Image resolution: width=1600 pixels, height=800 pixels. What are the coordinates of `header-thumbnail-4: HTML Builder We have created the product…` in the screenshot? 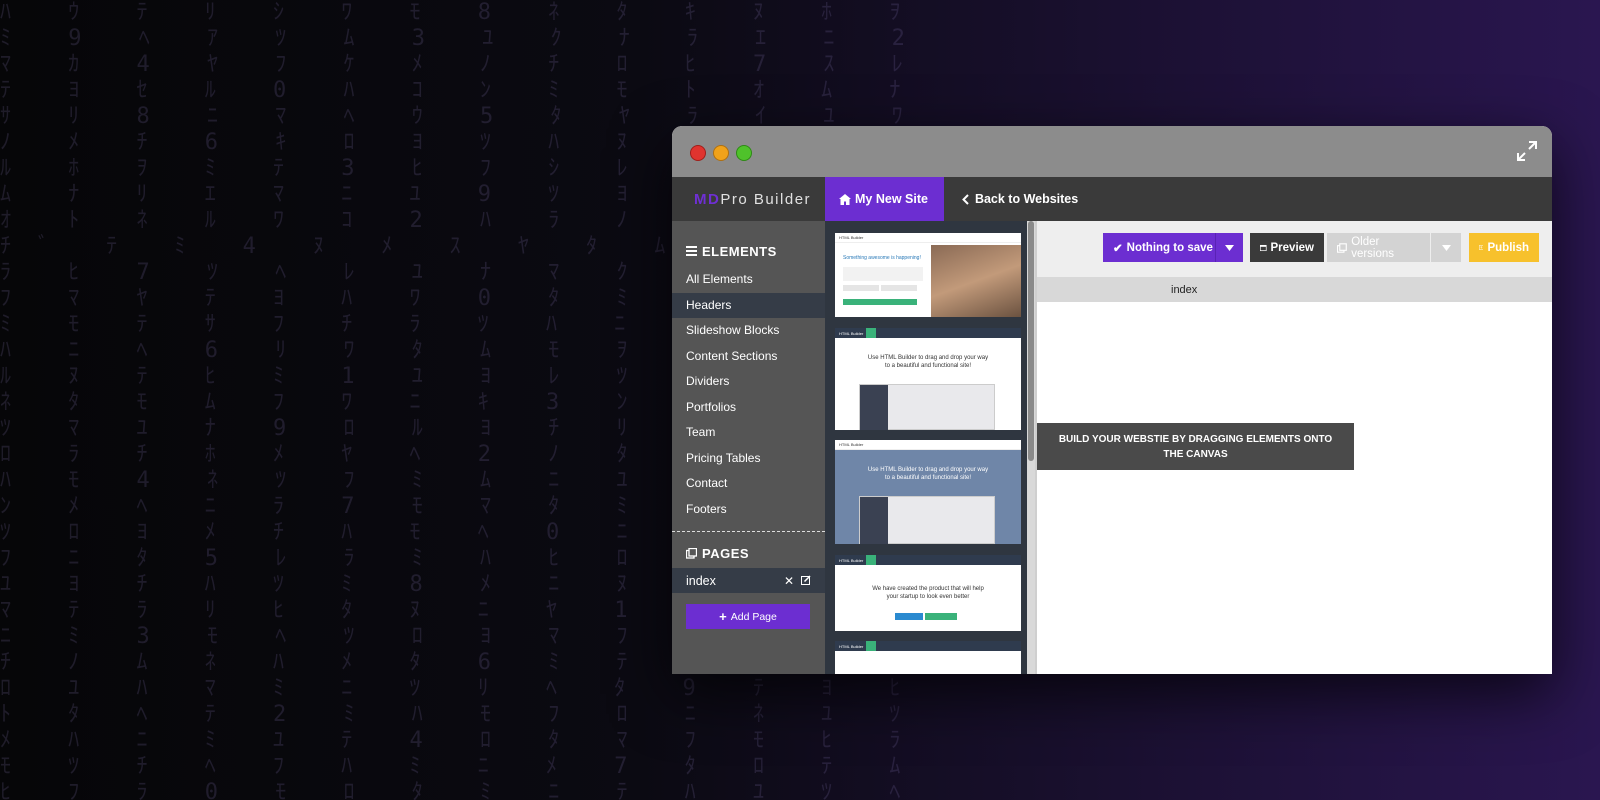 It's located at (928, 593).